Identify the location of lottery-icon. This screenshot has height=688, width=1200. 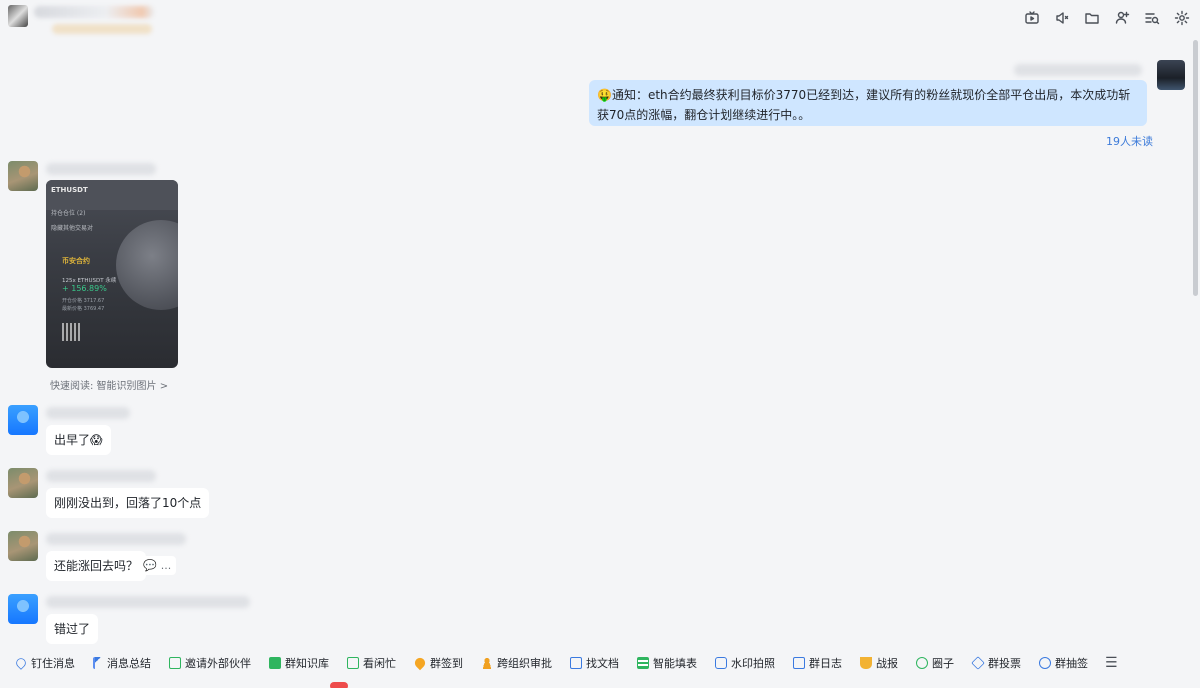
(1045, 663).